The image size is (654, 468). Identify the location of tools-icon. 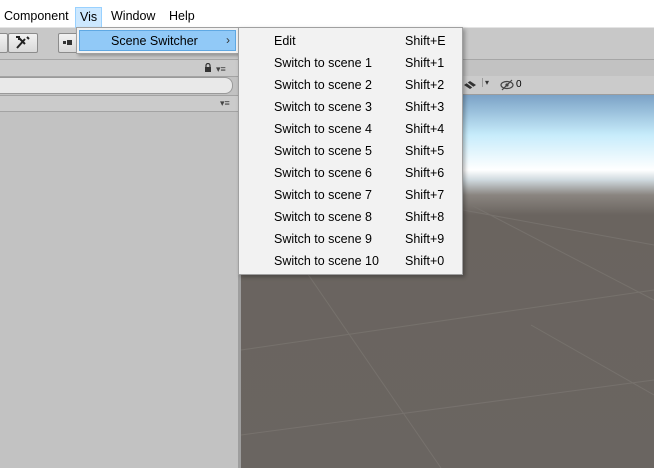
(23, 42).